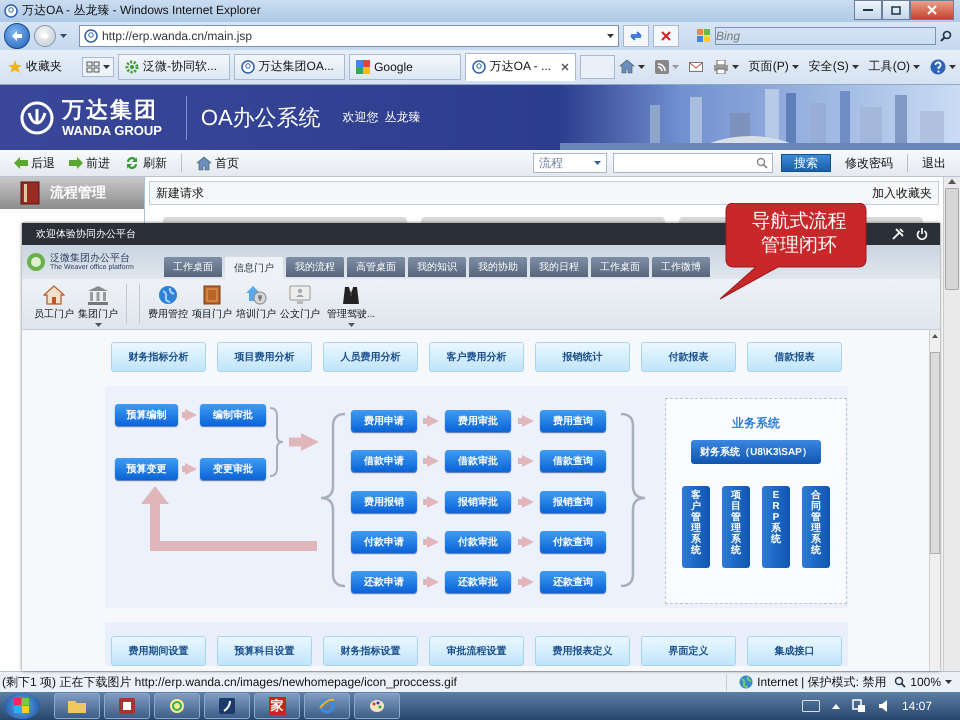 The height and width of the screenshot is (720, 960). What do you see at coordinates (264, 651) in the screenshot?
I see `settings-button: 预算科目设置` at bounding box center [264, 651].